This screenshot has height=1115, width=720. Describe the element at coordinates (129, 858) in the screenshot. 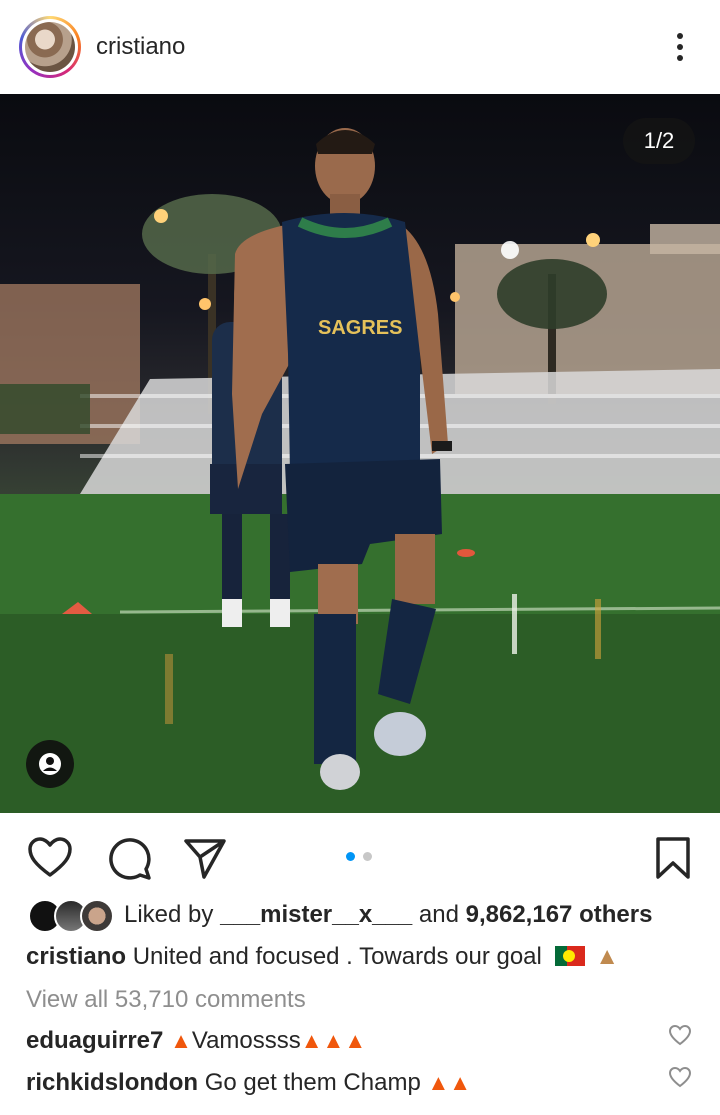

I see `comment-icon` at that location.